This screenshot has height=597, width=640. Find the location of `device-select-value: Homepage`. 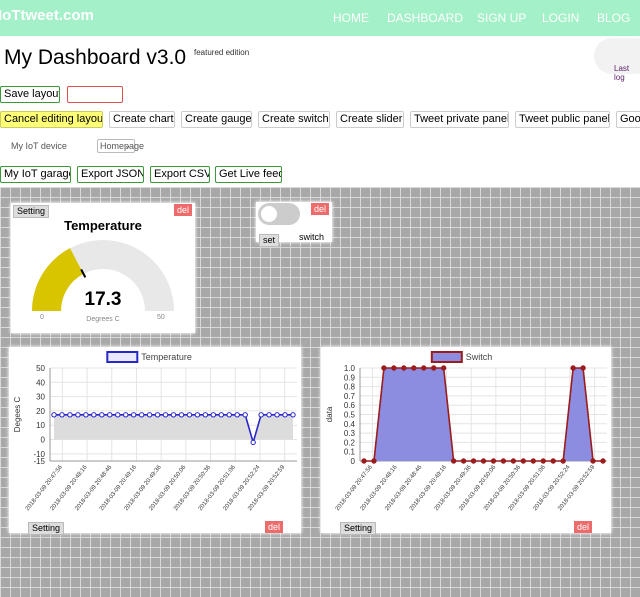

device-select-value: Homepage is located at coordinates (122, 146).